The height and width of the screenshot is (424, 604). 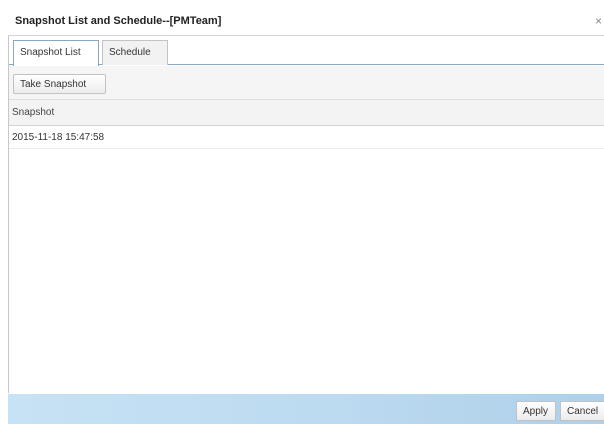 I want to click on column-header-snapshot: Snapshot, so click(x=33, y=112).